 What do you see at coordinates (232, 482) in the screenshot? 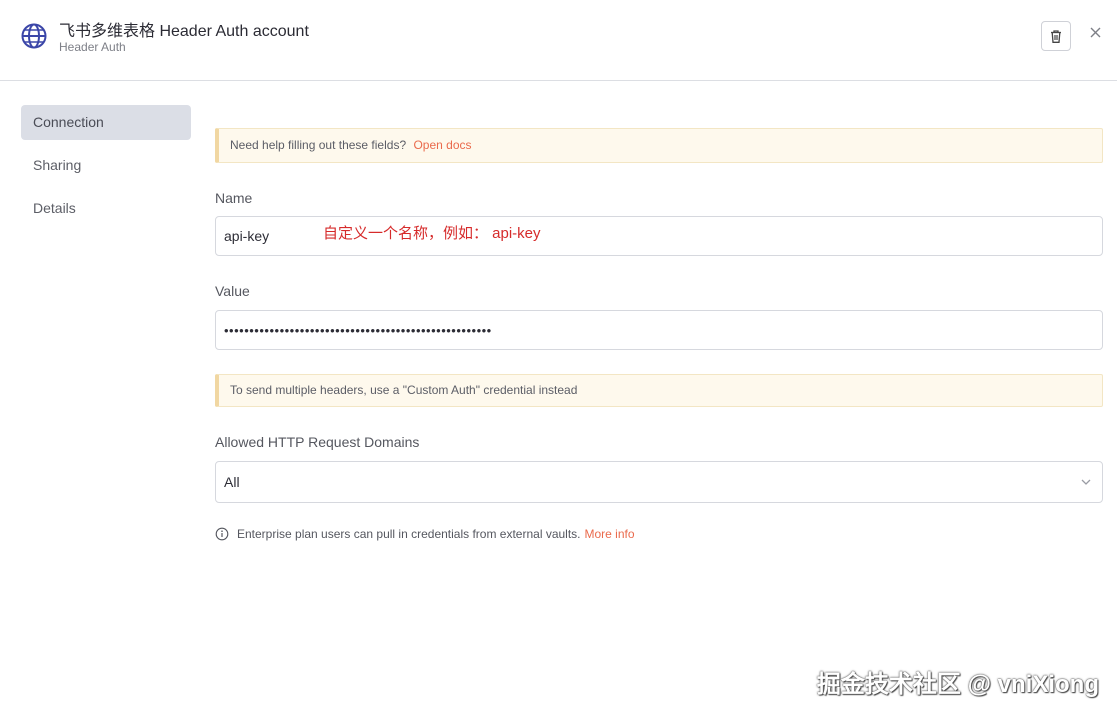
I see `domains-selected: All` at bounding box center [232, 482].